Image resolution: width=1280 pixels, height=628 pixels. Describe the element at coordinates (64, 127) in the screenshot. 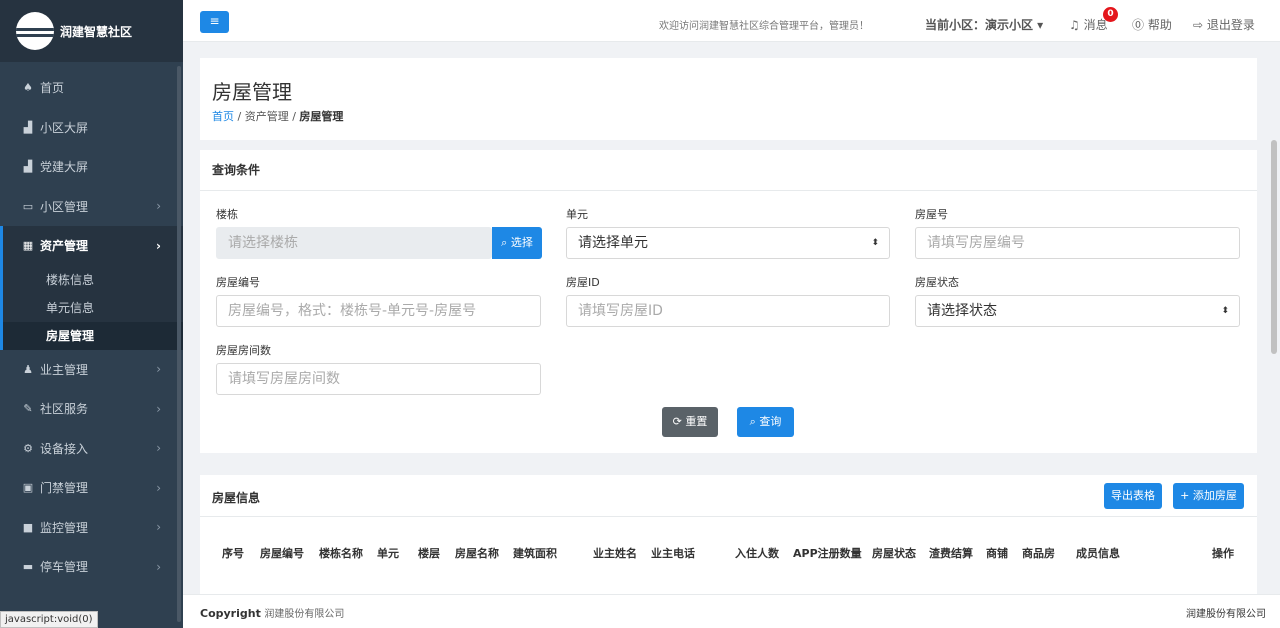

I see `sidebar-item-label: 小区大屏` at that location.